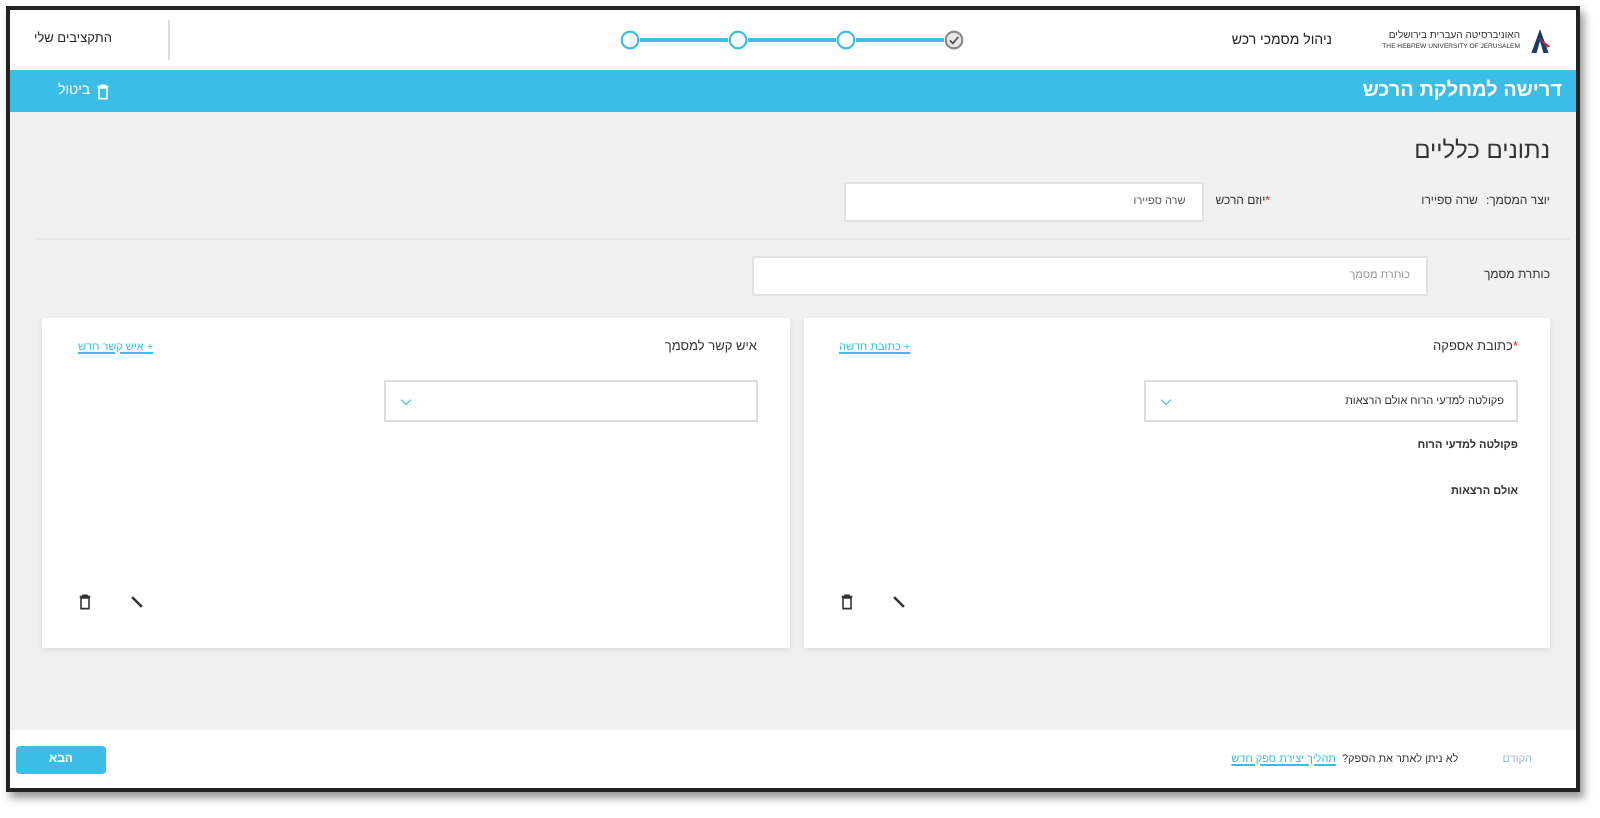  I want to click on step-indicator, so click(953, 40).